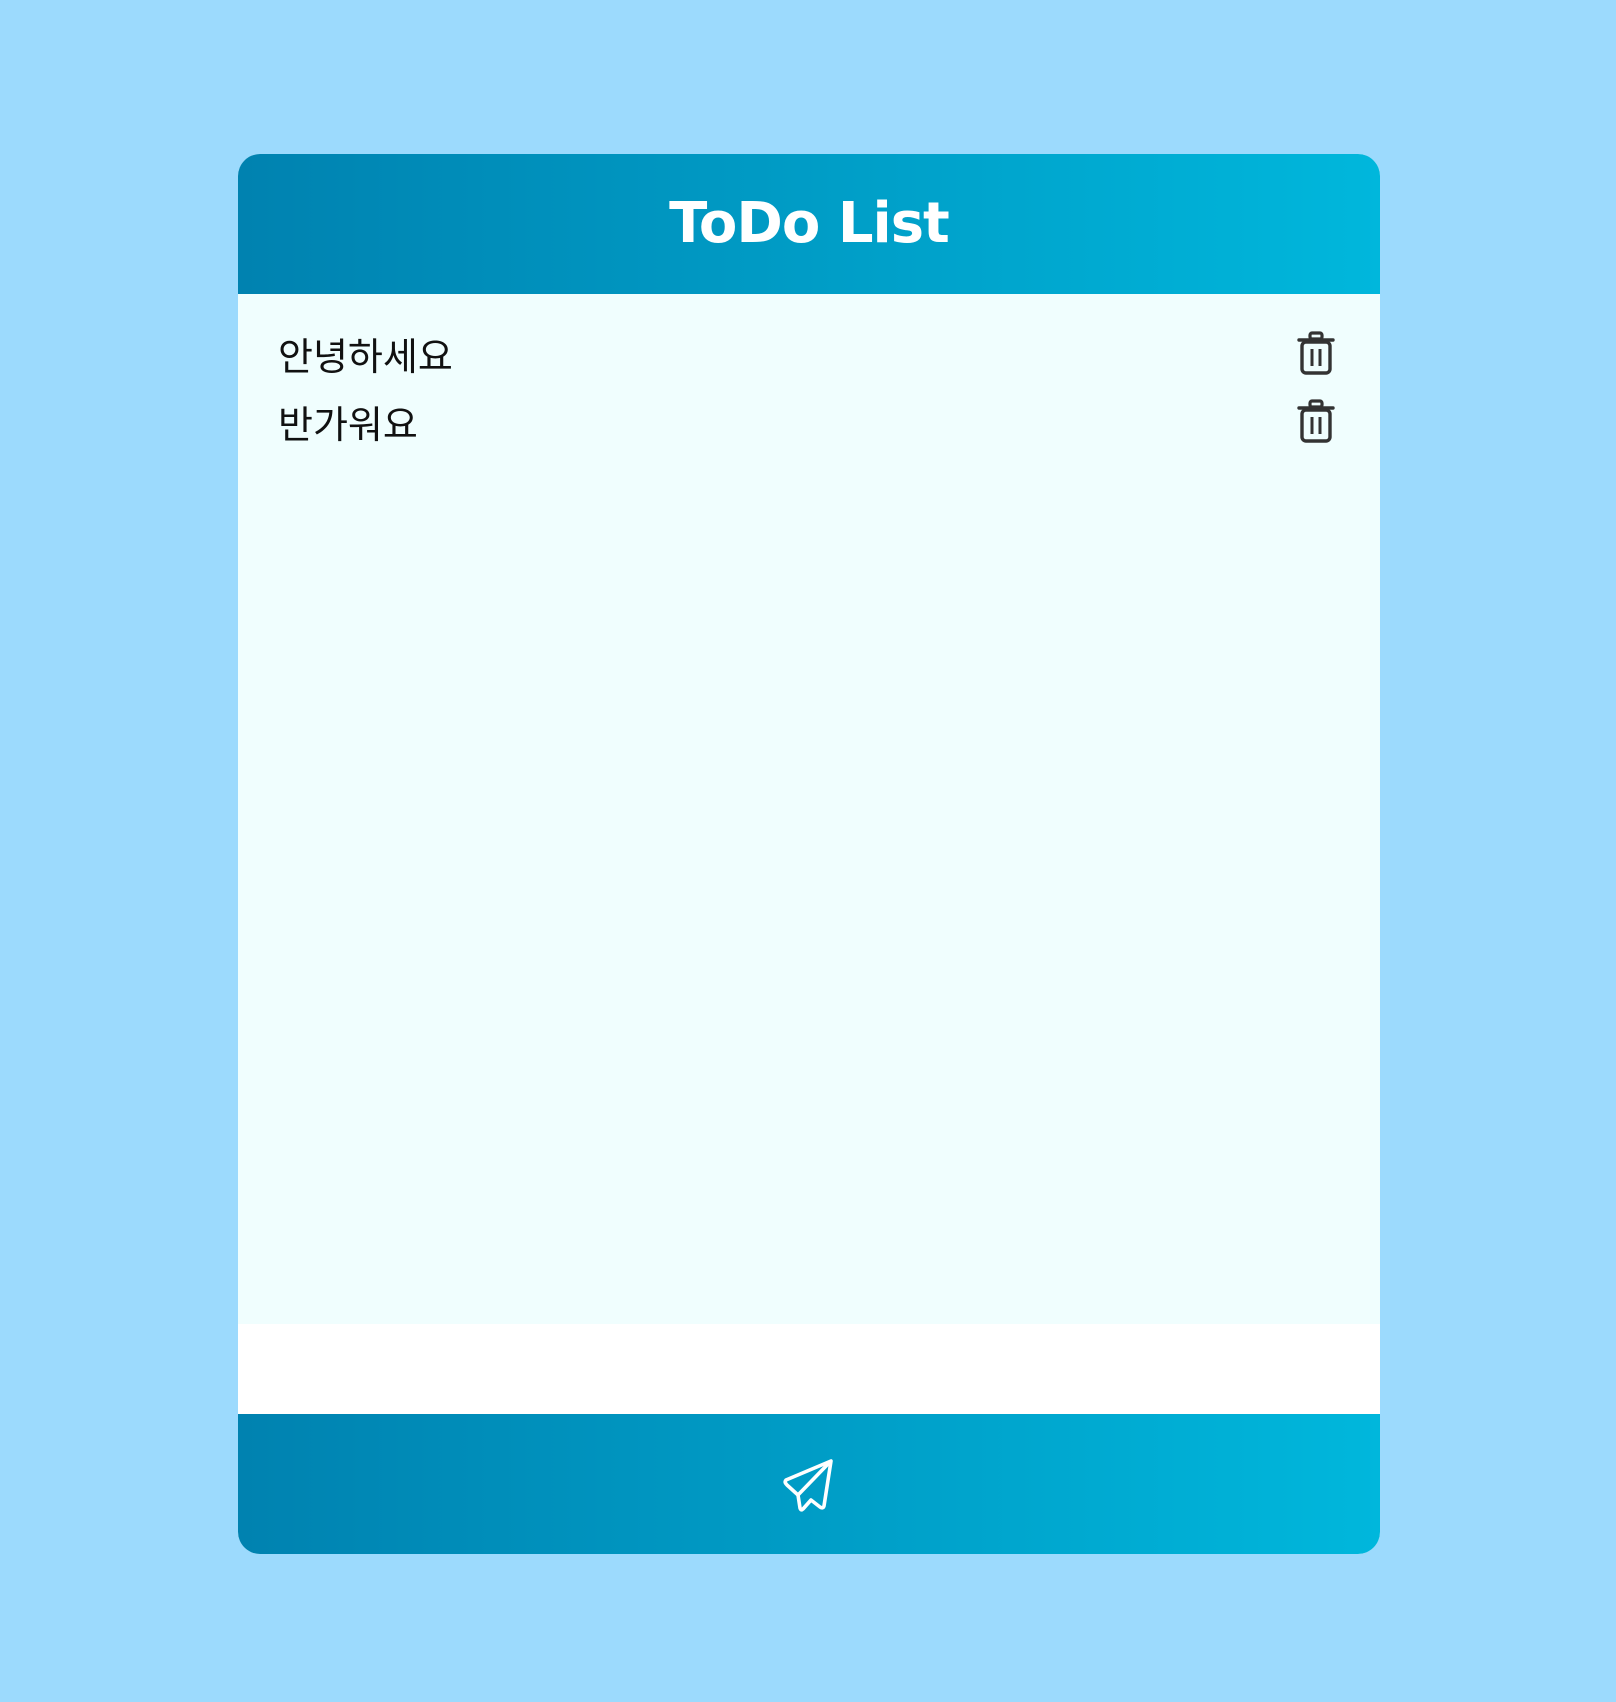 The height and width of the screenshot is (1702, 1616). I want to click on app-footer, so click(809, 1484).